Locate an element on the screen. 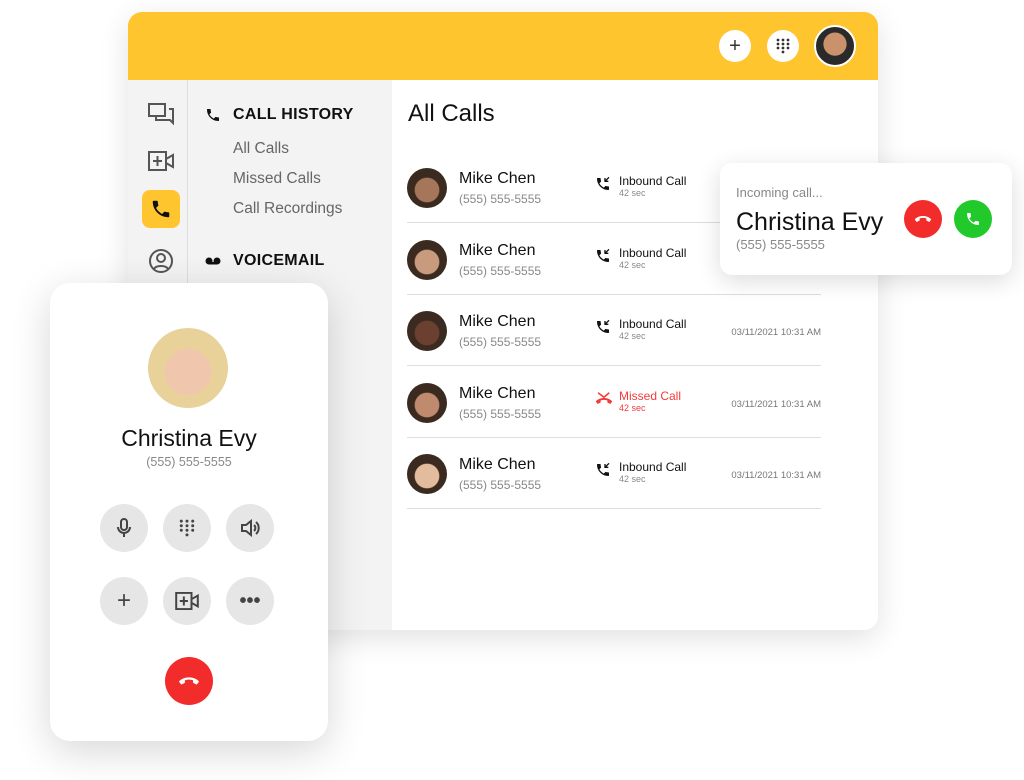  video-button is located at coordinates (187, 601).